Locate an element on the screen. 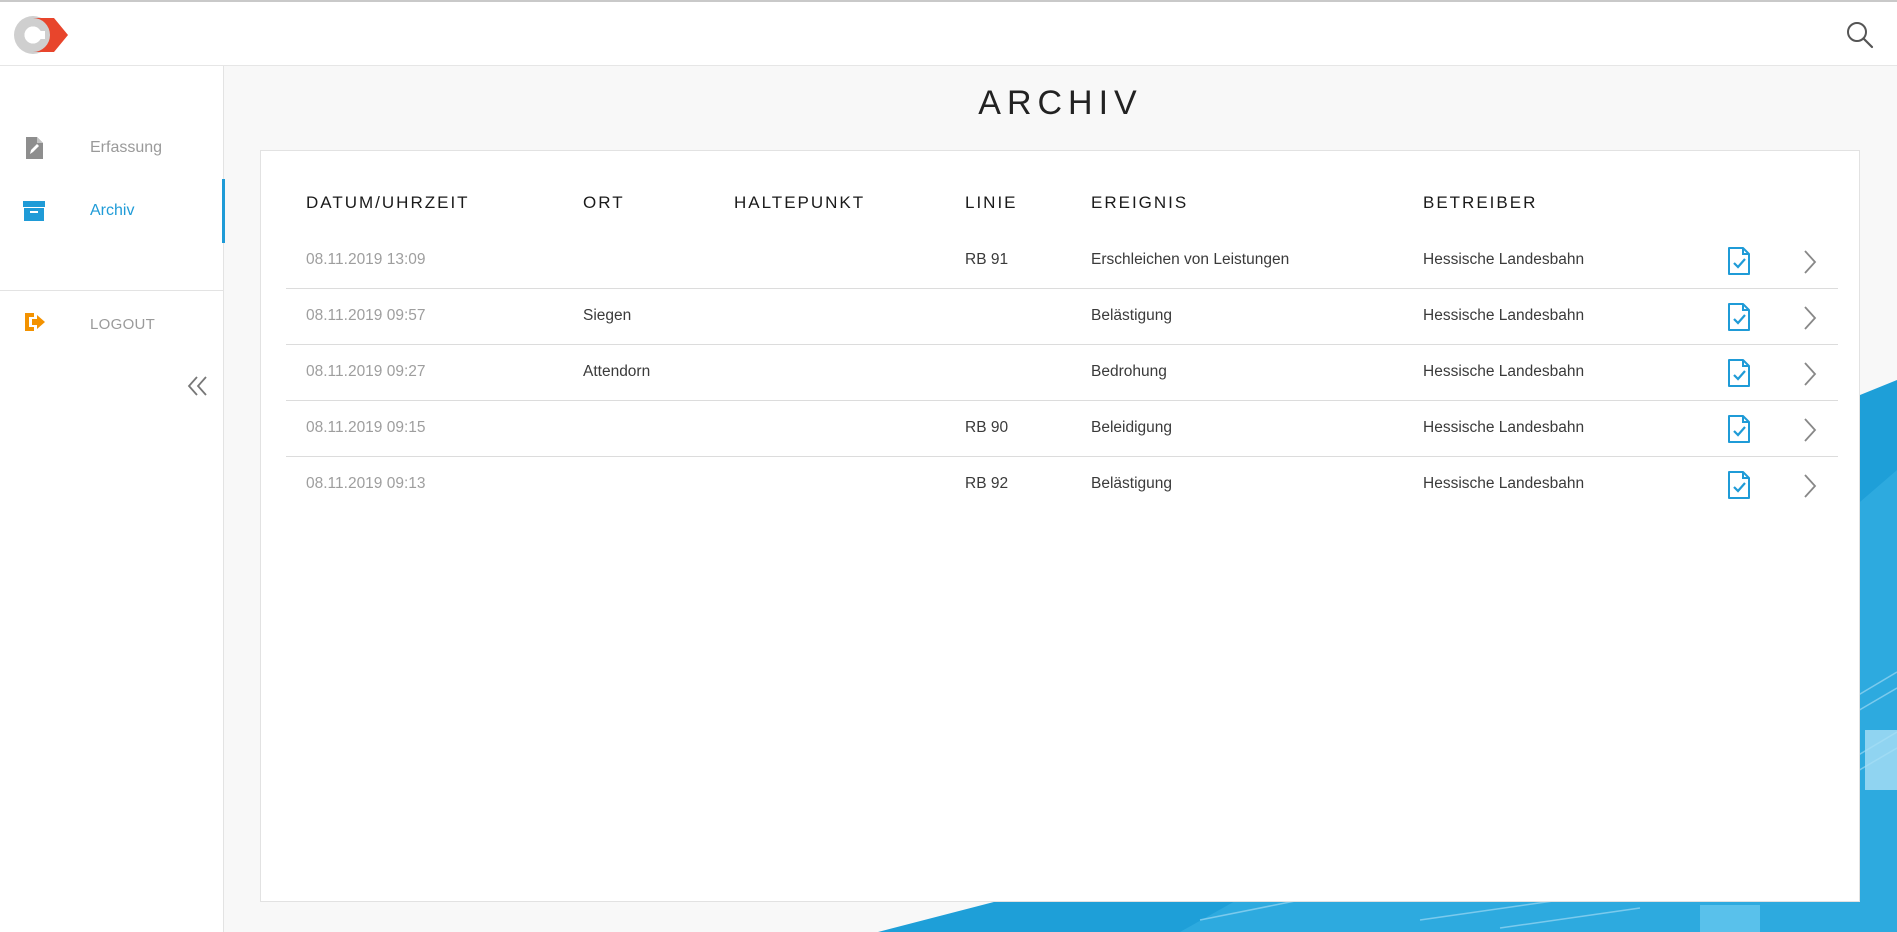 This screenshot has width=1897, height=932. sidebar-item-archiv: Archiv is located at coordinates (112, 211).